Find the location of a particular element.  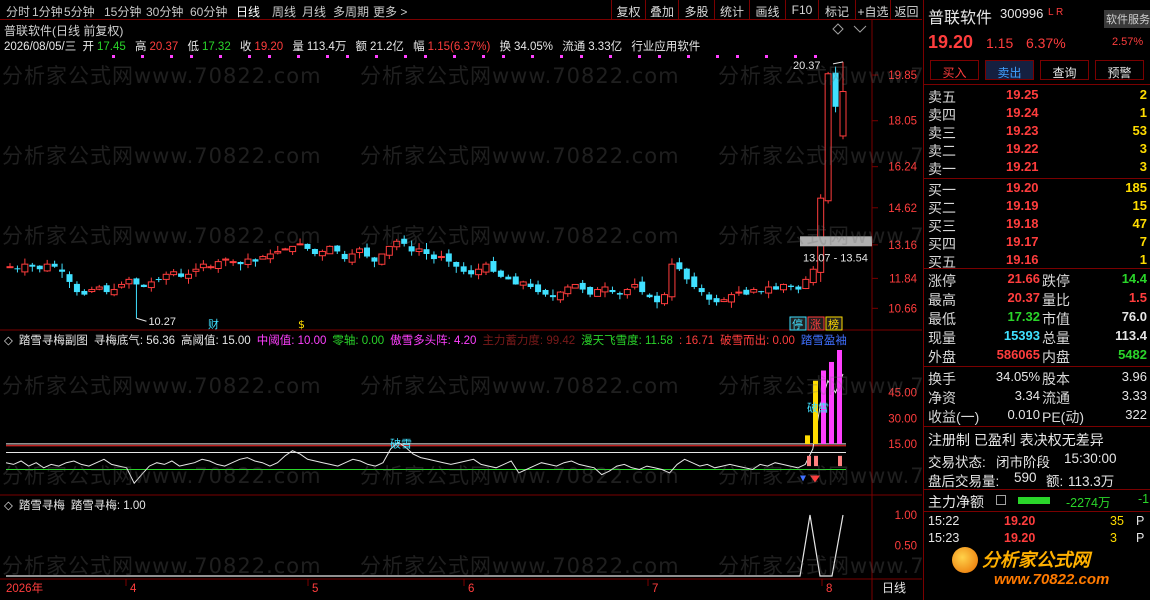

trade-button: 卖出 is located at coordinates (1009, 70).